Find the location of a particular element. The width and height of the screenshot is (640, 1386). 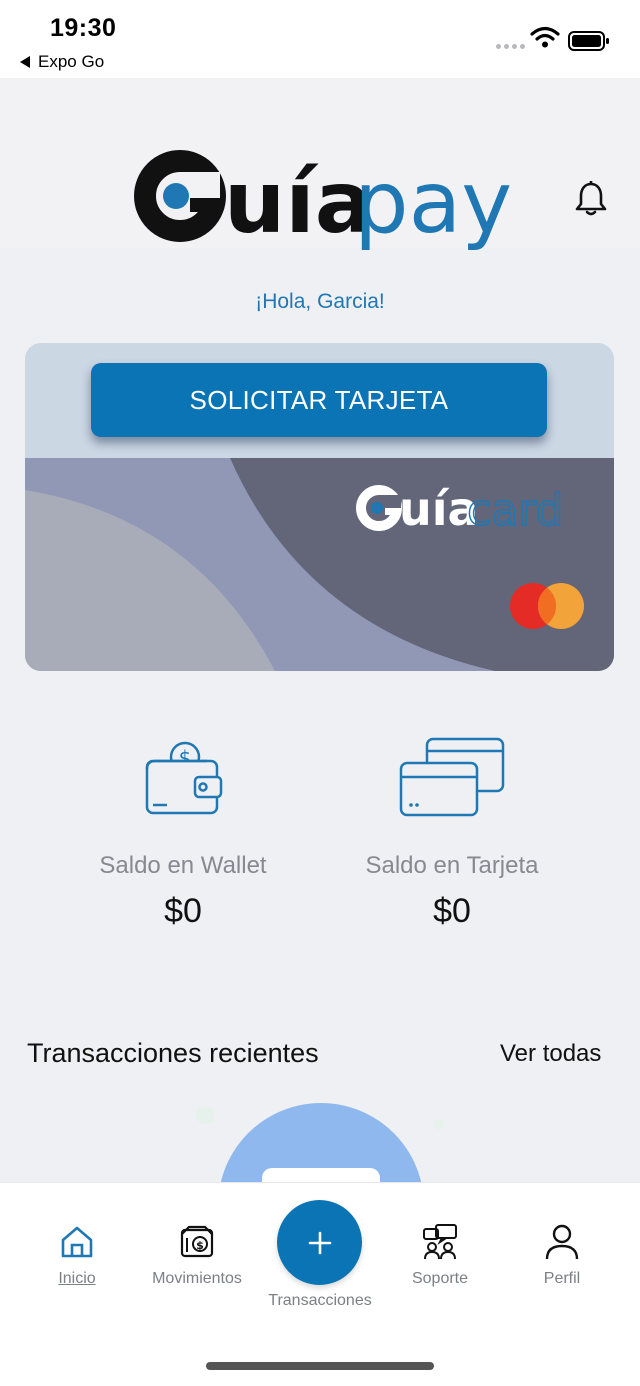

request-card-button: SOLICITAR TARJETA is located at coordinates (319, 400).